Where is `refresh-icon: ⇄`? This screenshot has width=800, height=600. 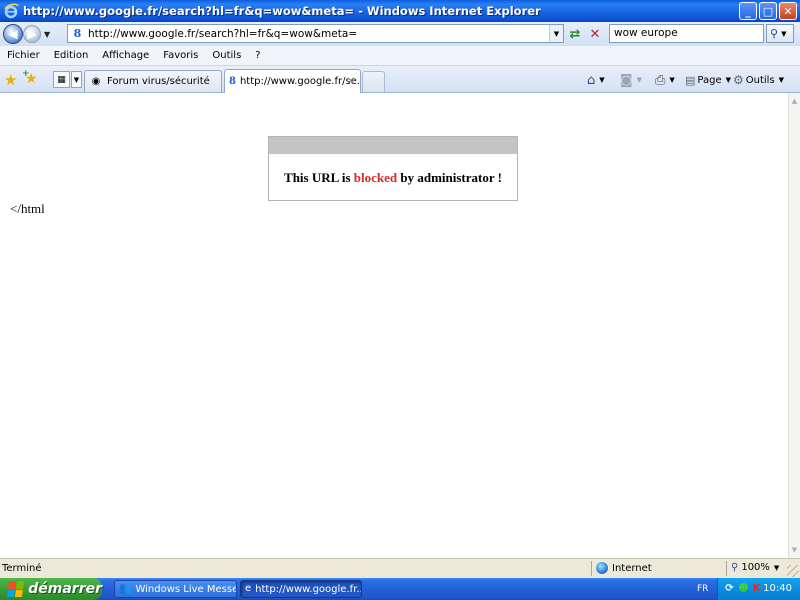
refresh-icon: ⇄ is located at coordinates (575, 34).